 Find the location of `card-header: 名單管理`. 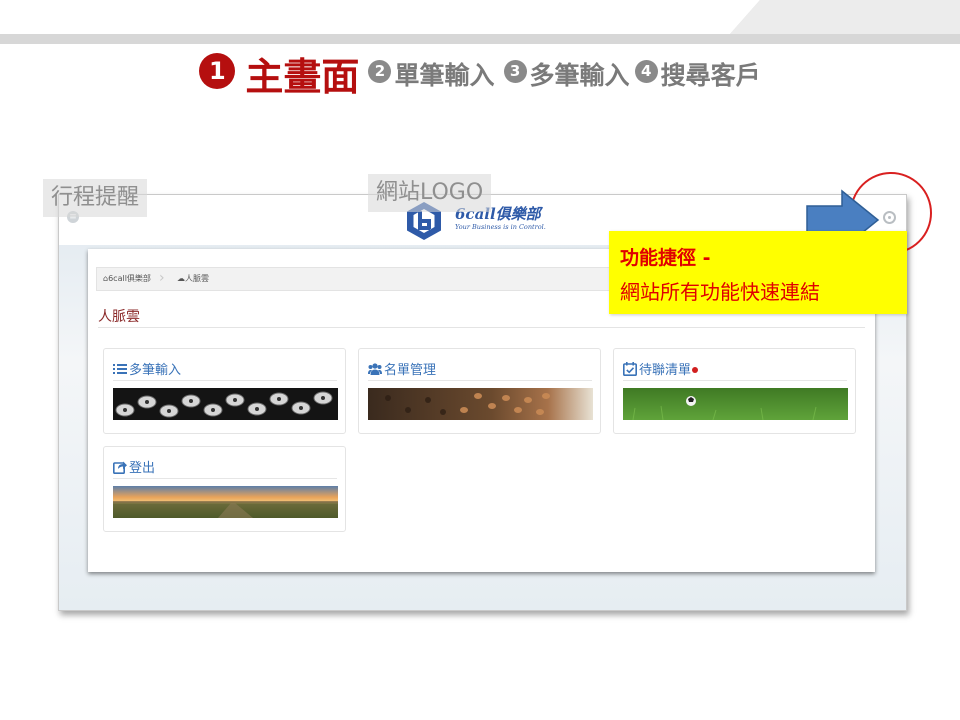

card-header: 名單管理 is located at coordinates (402, 368).